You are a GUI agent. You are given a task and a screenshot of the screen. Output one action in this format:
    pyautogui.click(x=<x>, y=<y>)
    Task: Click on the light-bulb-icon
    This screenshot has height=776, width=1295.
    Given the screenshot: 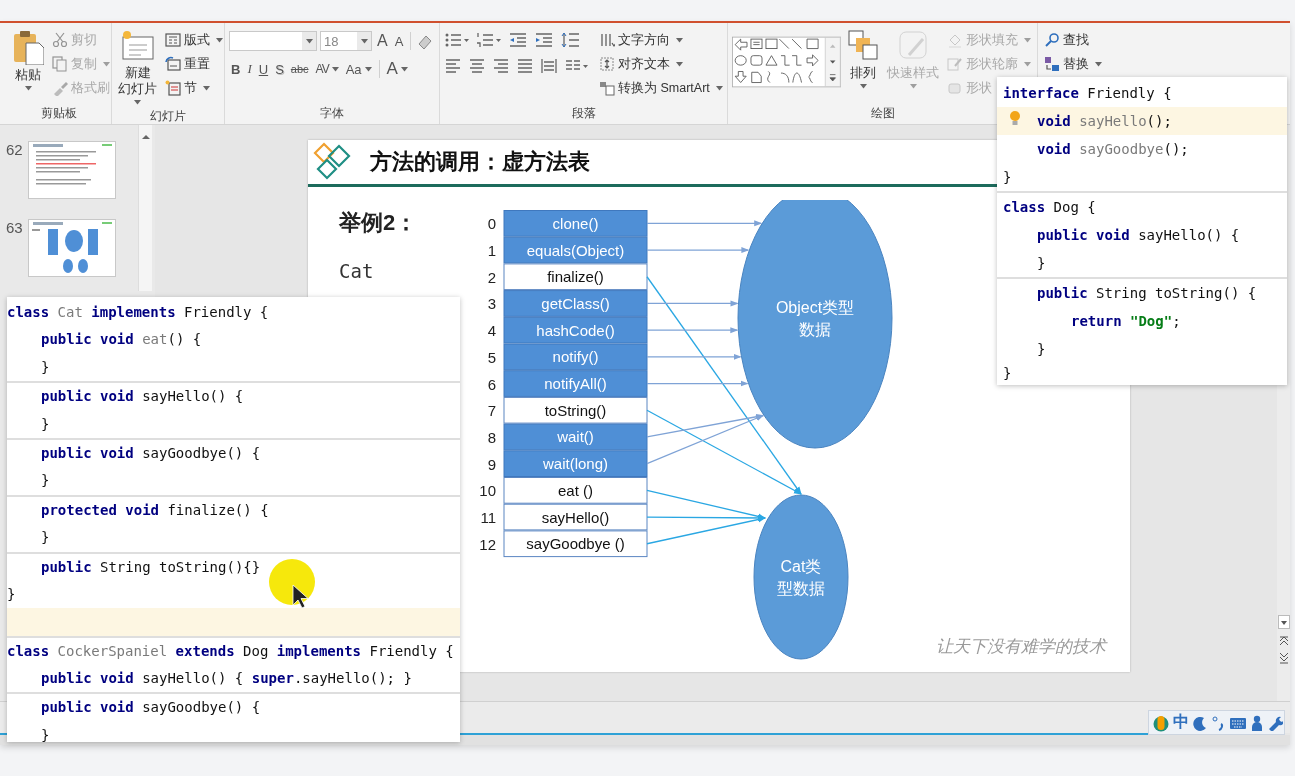 What is the action you would take?
    pyautogui.click(x=1015, y=119)
    